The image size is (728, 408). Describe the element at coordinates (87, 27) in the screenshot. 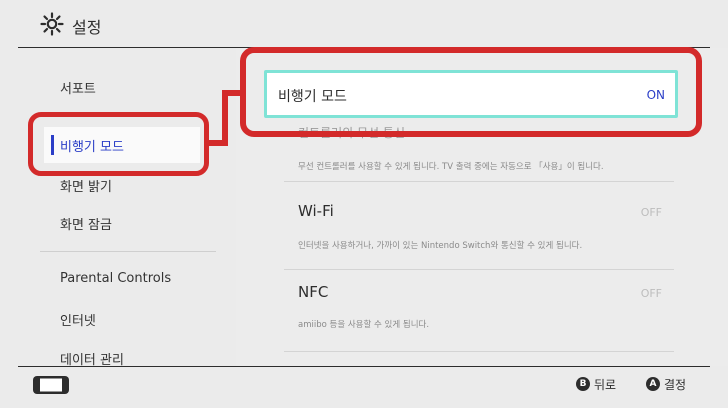

I see `page-title: 설정` at that location.